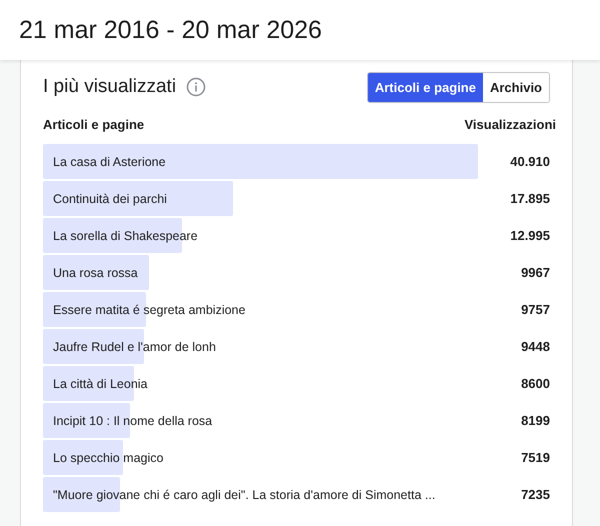  What do you see at coordinates (535, 309) in the screenshot?
I see `view-count: 9757` at bounding box center [535, 309].